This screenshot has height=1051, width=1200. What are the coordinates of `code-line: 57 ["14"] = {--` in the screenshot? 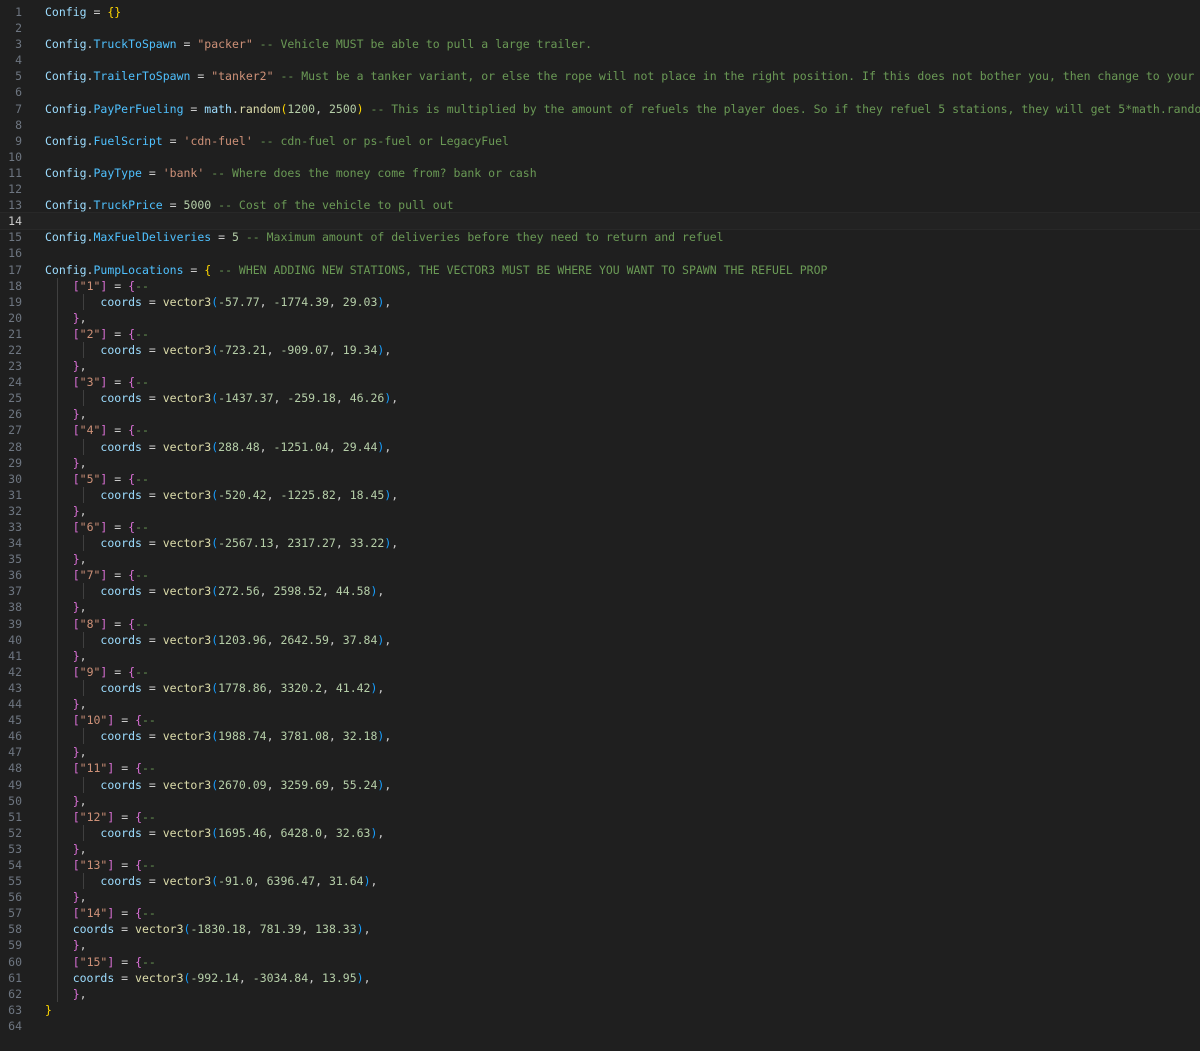 It's located at (600, 913).